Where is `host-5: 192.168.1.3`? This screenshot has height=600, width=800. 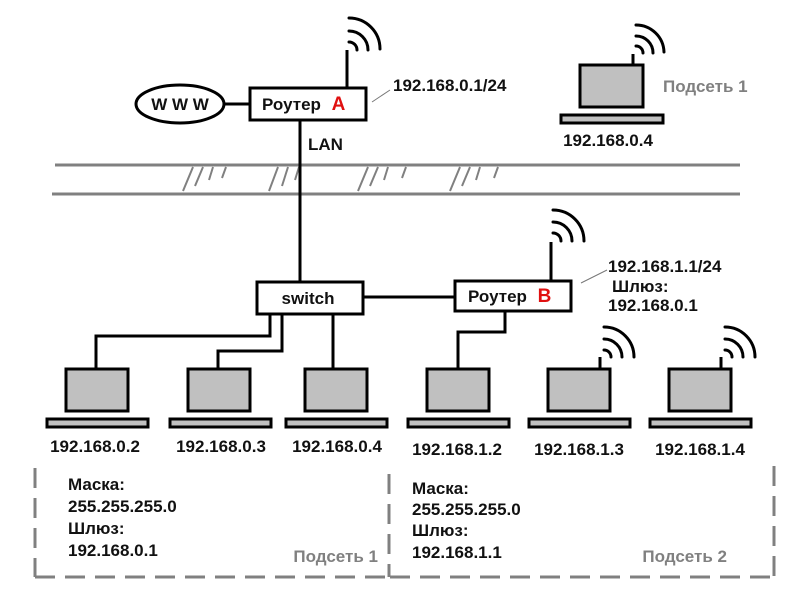
host-5: 192.168.1.3 is located at coordinates (581, 392).